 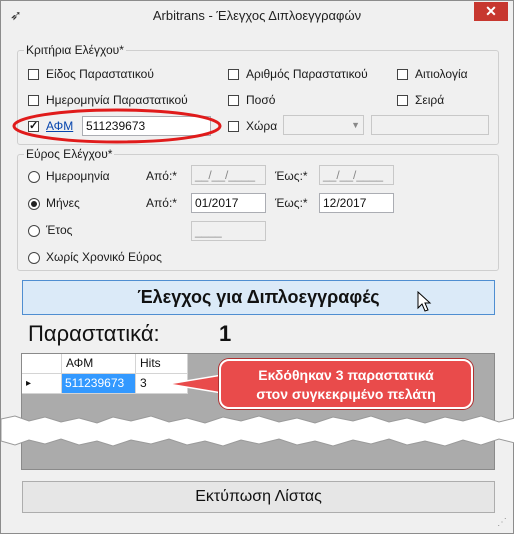 I want to click on criteria-legend: Κριτήρια Ελέγχου*, so click(x=75, y=50).